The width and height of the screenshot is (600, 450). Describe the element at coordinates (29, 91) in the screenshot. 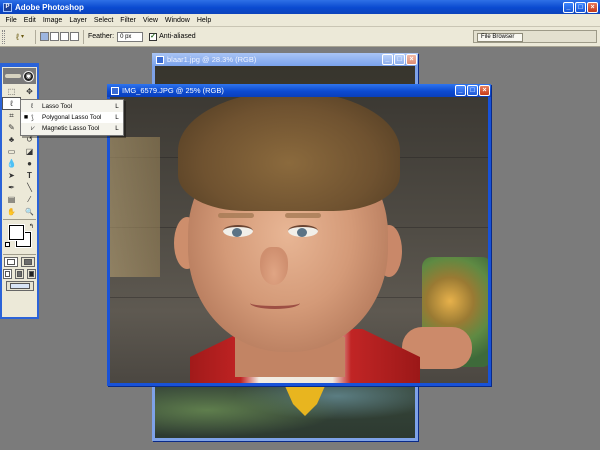

I see `move-icon: ✥` at that location.